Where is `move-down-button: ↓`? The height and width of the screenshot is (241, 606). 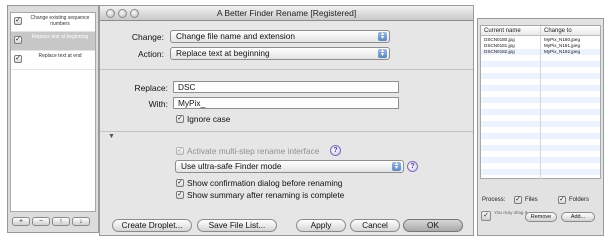
move-down-button: ↓ is located at coordinates (81, 221).